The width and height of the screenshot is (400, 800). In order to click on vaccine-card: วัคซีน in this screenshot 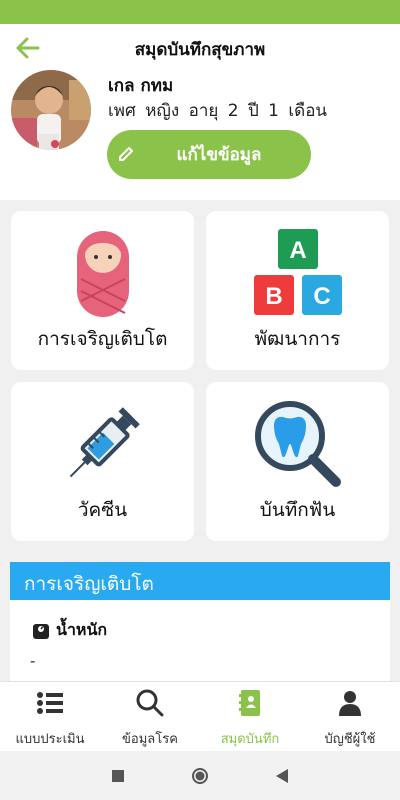, I will do `click(102, 461)`.